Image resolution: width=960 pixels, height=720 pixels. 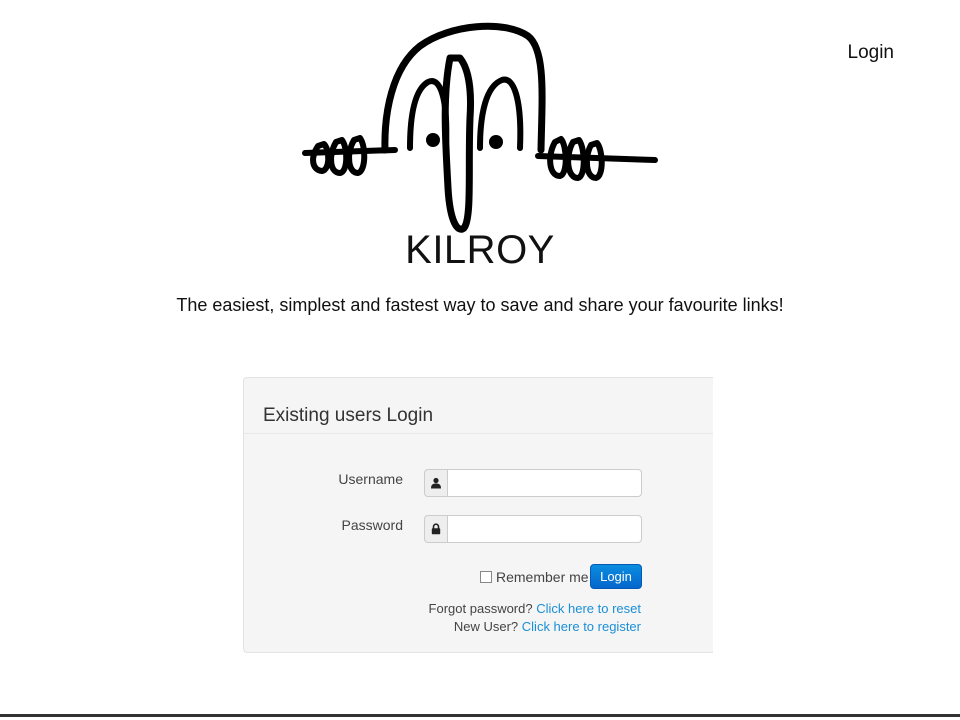 What do you see at coordinates (581, 626) in the screenshot?
I see `register-link: Click here to register` at bounding box center [581, 626].